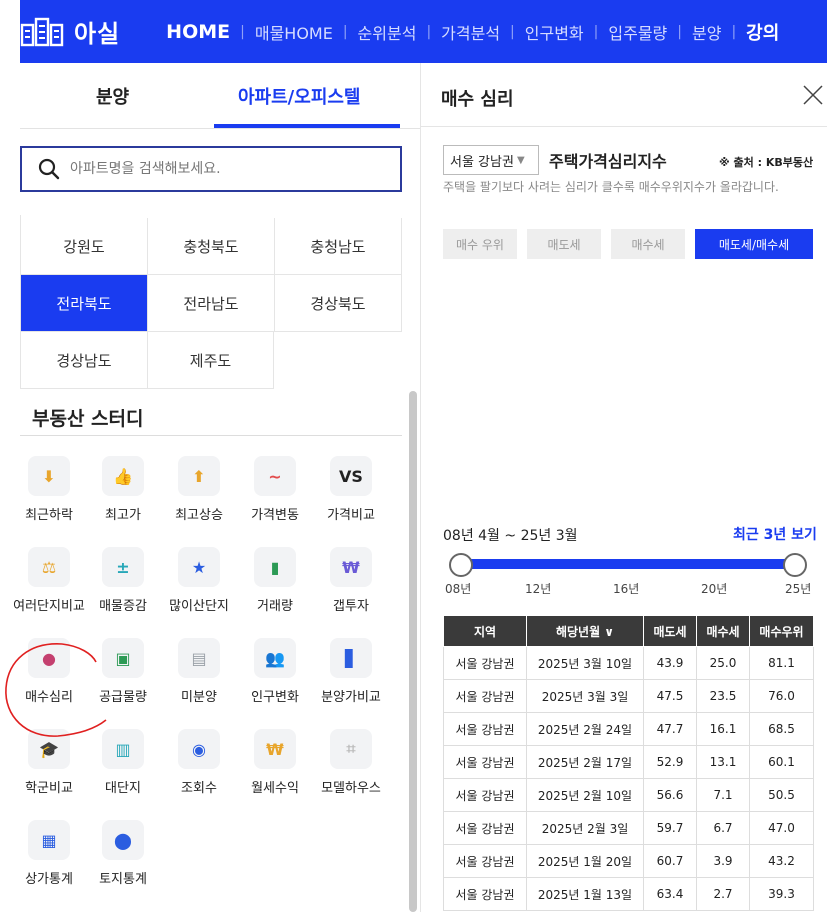 The width and height of the screenshot is (827, 912). I want to click on table-cell: 60.7, so click(670, 861).